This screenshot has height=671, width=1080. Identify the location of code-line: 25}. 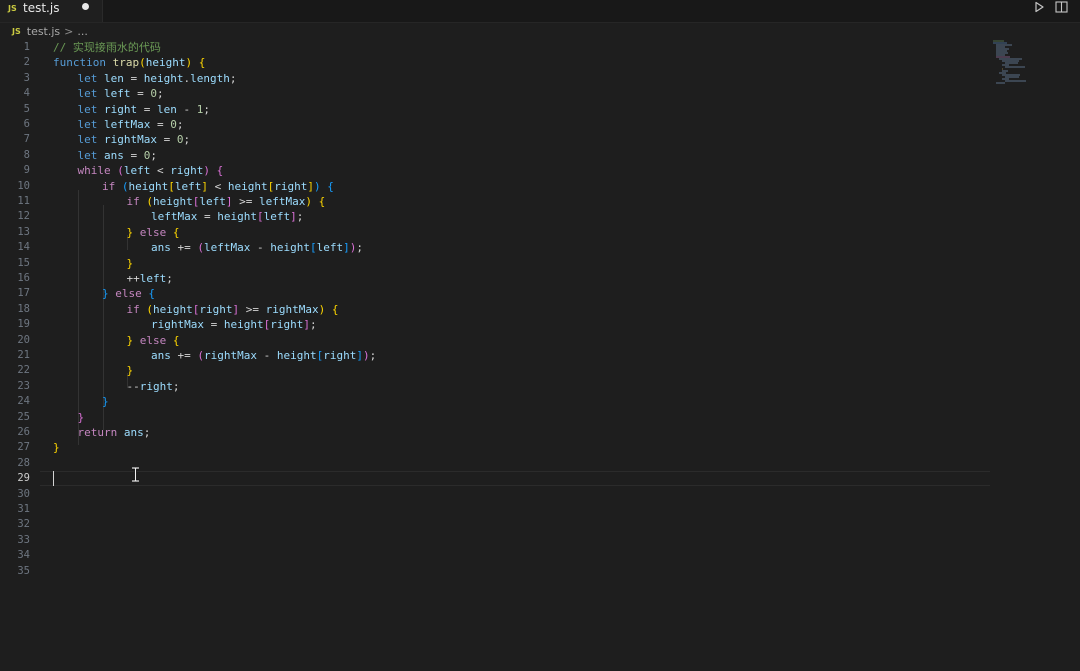
(495, 417).